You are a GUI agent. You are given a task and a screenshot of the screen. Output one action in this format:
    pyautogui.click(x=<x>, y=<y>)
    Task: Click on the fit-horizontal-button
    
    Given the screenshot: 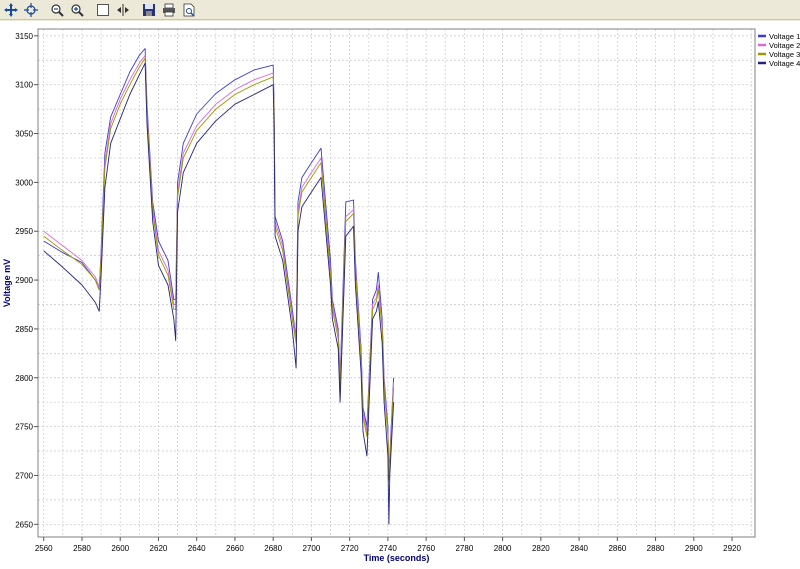 What is the action you would take?
    pyautogui.click(x=123, y=10)
    